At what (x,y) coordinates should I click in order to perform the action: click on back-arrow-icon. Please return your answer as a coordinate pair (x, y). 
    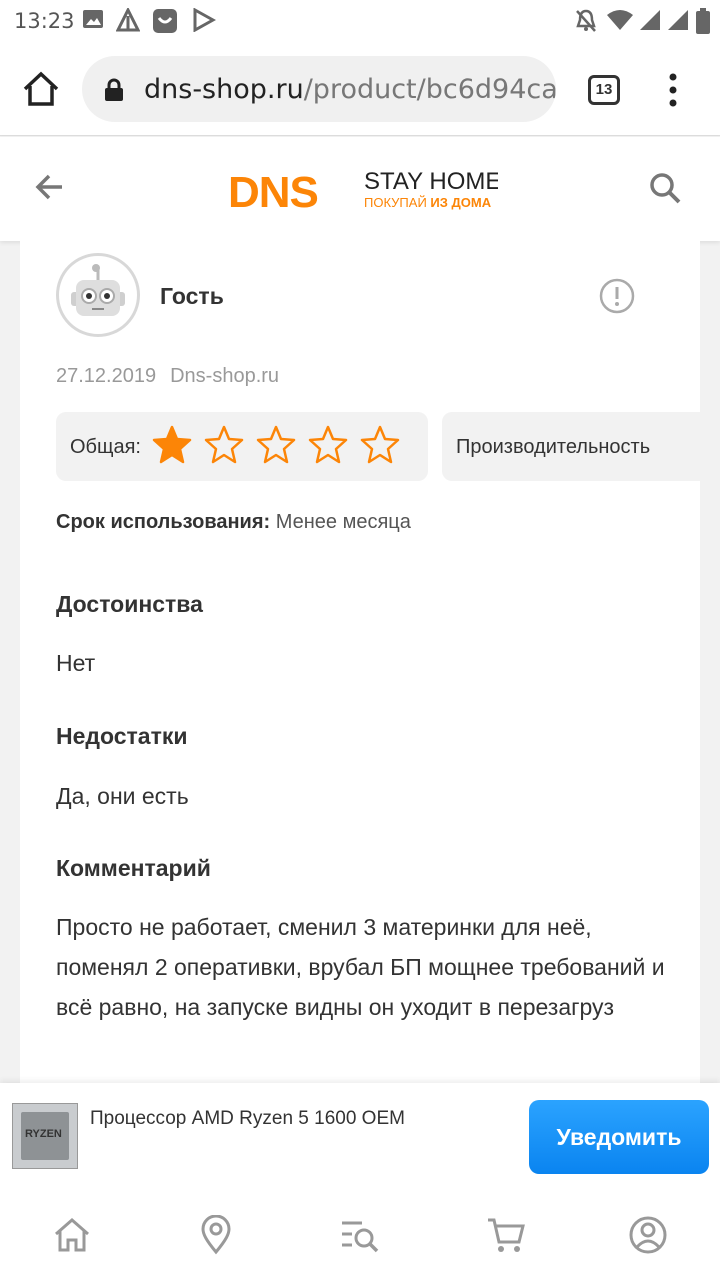
    Looking at the image, I should click on (50, 187).